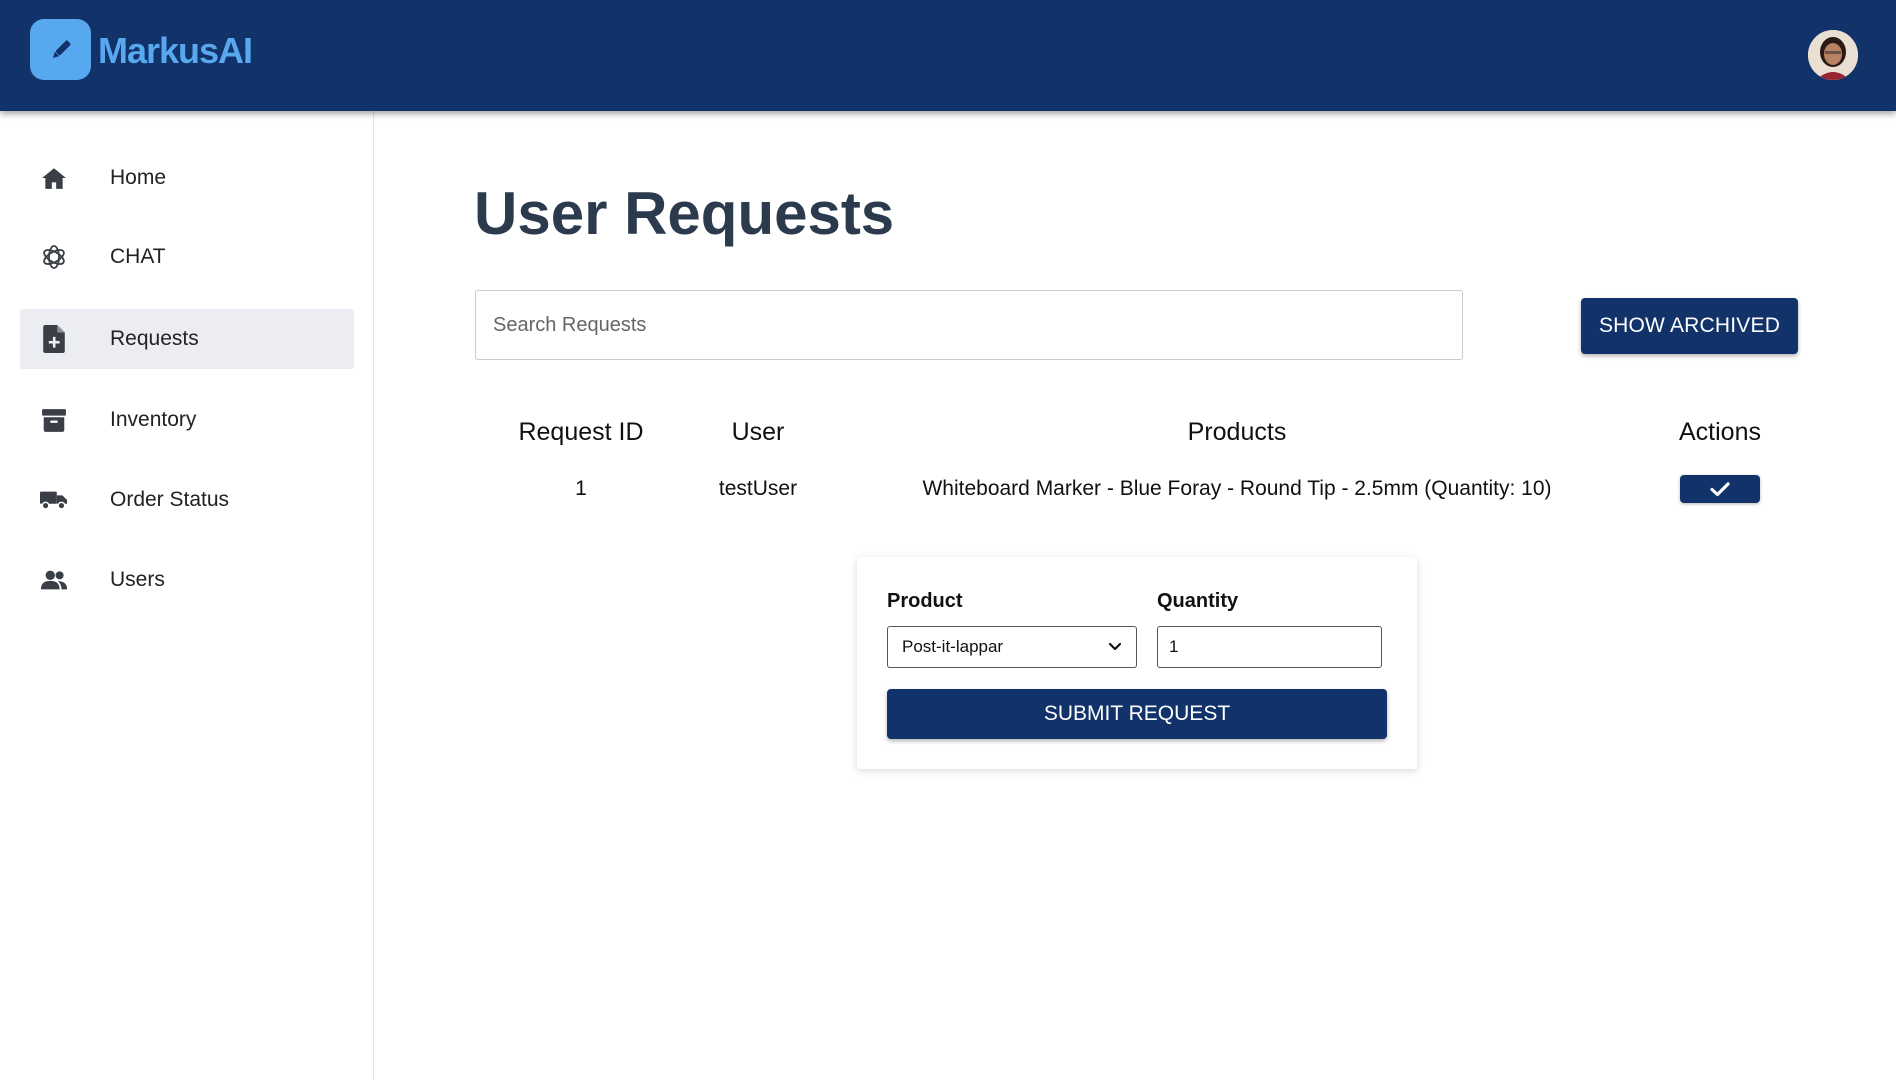 This screenshot has width=1896, height=1080. I want to click on quantity-input, so click(1269, 647).